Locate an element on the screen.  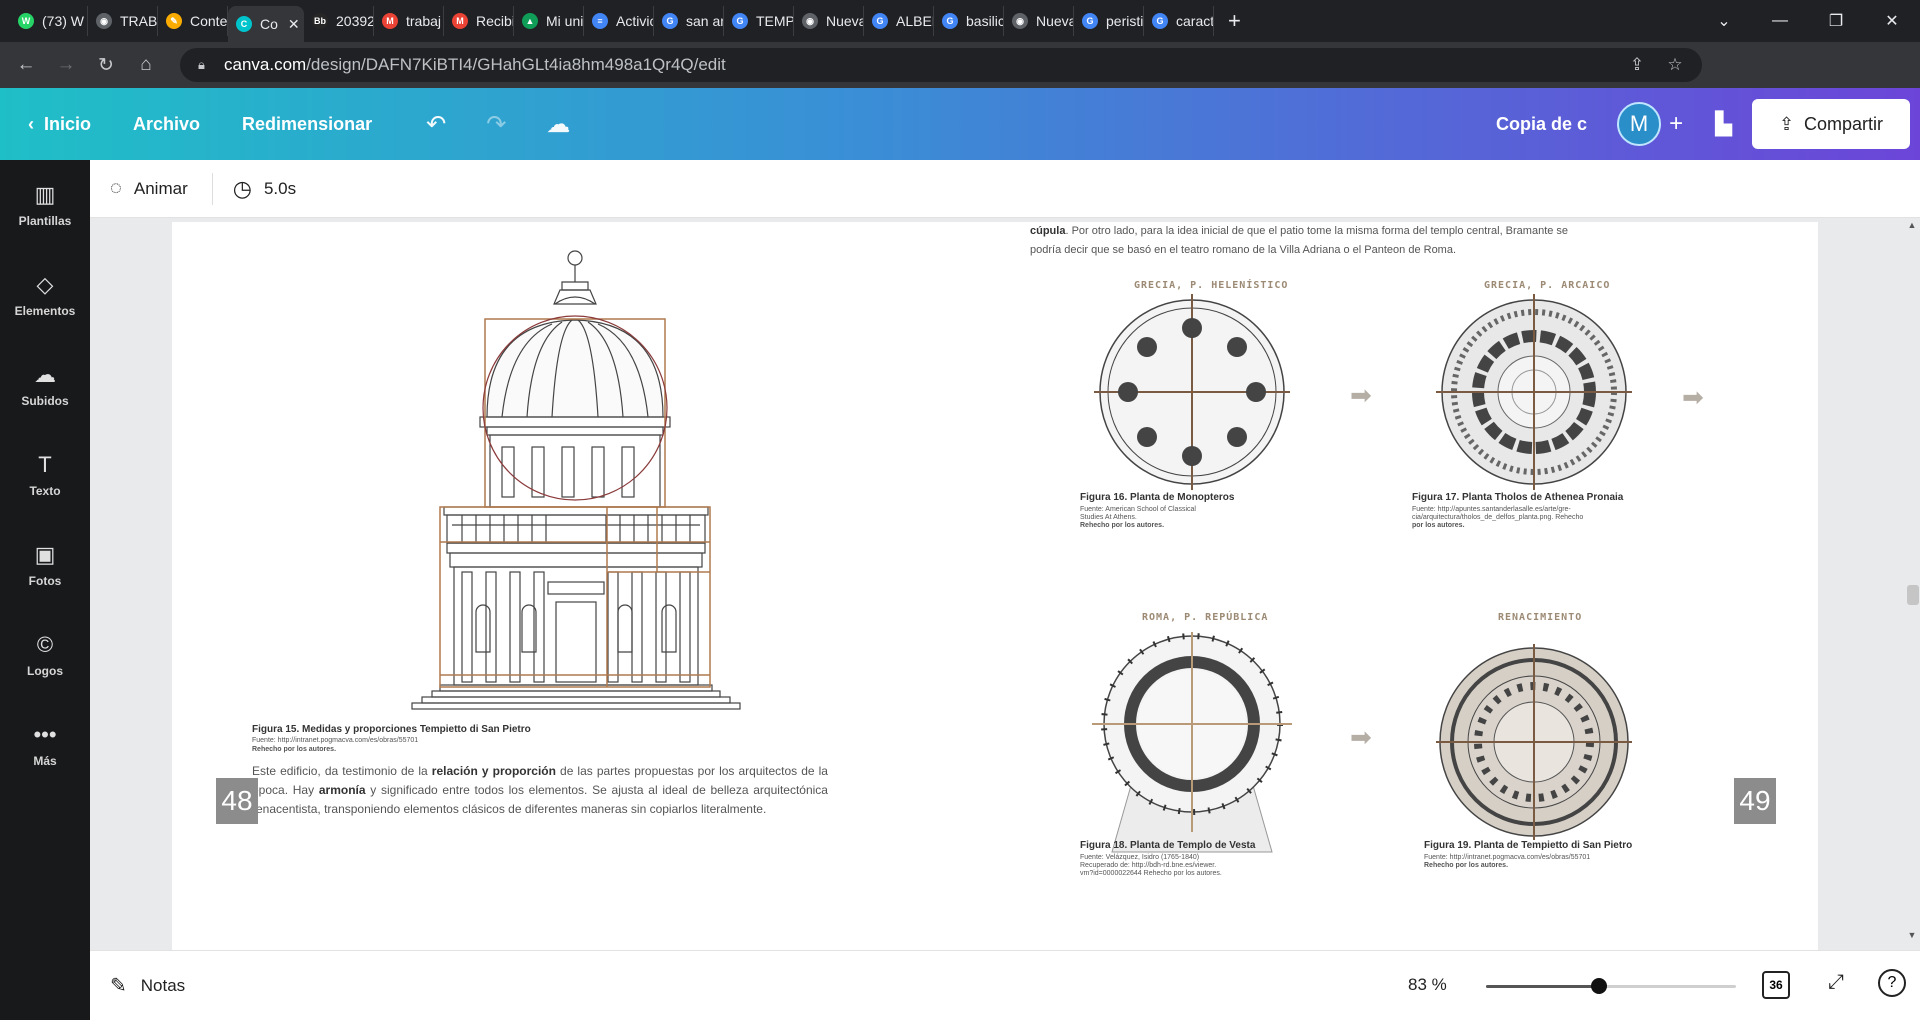
sidebar-item: ☁ Subidos is located at coordinates (45, 385).